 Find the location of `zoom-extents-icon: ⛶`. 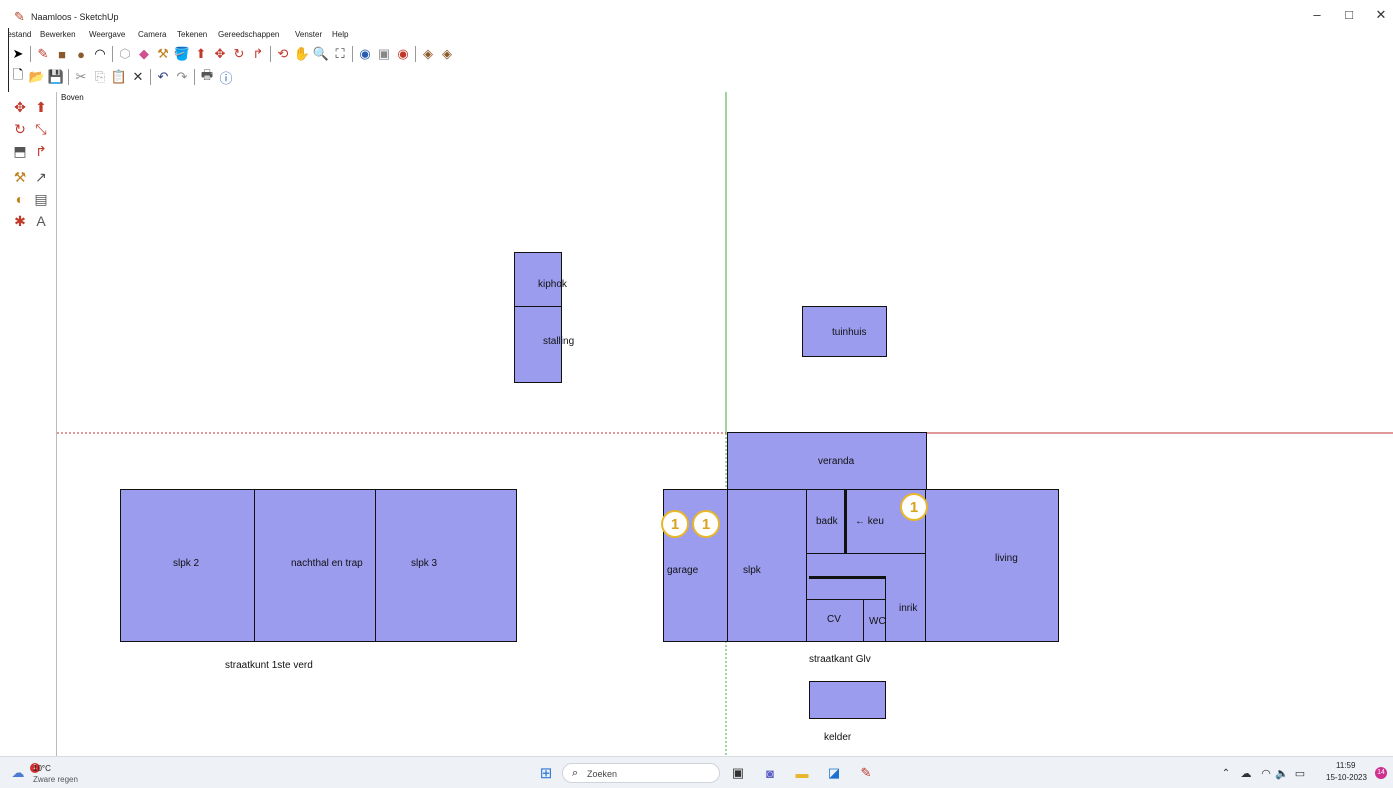

zoom-extents-icon: ⛶ is located at coordinates (340, 54).